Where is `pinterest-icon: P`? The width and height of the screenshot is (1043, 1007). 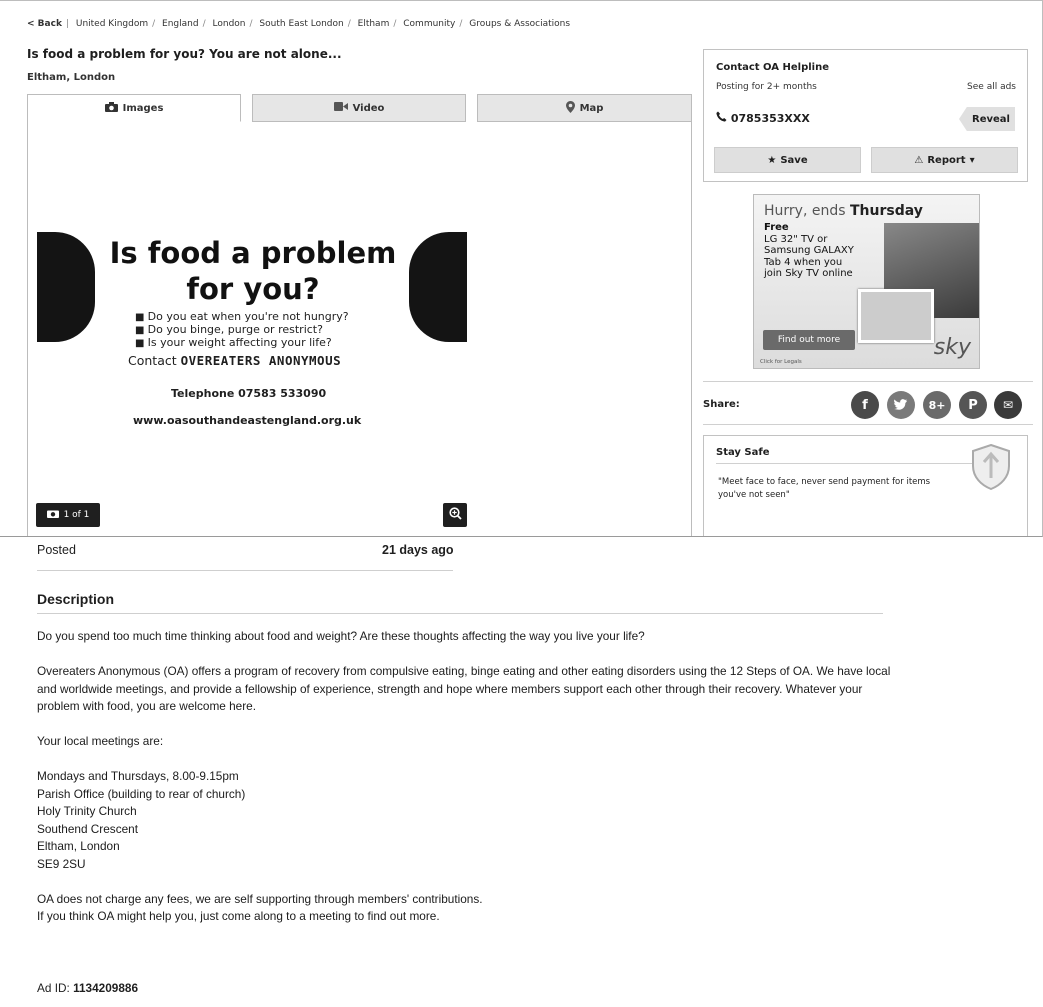 pinterest-icon: P is located at coordinates (973, 405).